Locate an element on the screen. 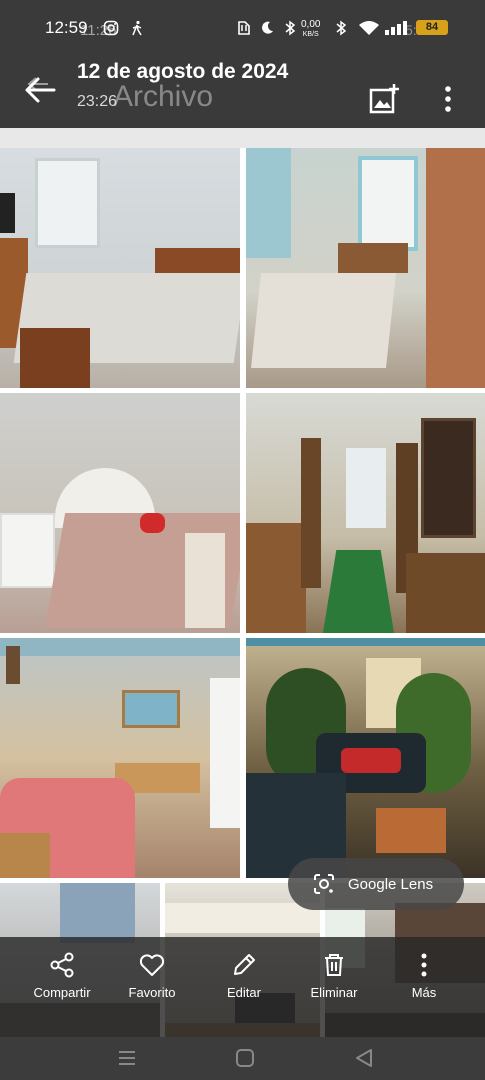  photo-living-room is located at coordinates (365, 758).